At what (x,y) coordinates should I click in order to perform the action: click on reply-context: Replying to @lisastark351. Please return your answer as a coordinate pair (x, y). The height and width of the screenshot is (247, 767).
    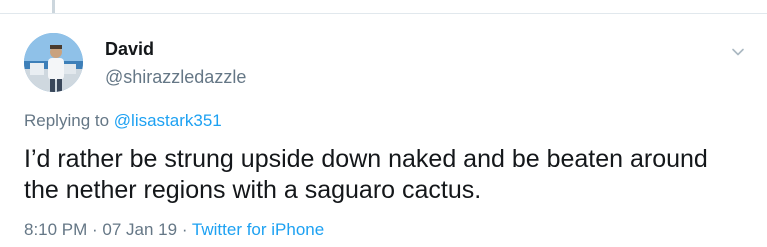
    Looking at the image, I should click on (123, 121).